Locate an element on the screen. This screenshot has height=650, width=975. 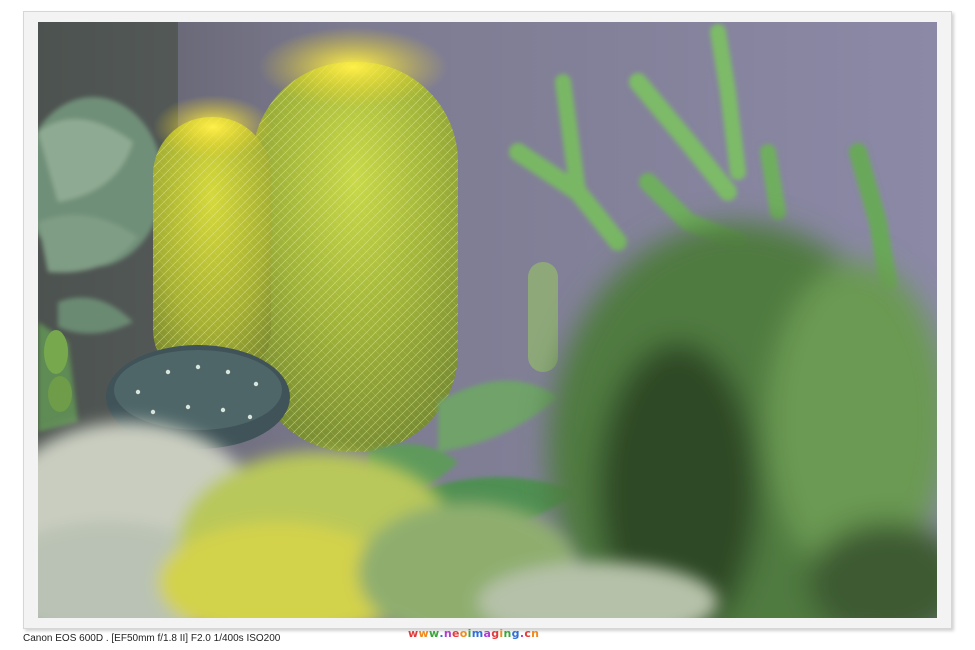
watermark-letter: e is located at coordinates (456, 633).